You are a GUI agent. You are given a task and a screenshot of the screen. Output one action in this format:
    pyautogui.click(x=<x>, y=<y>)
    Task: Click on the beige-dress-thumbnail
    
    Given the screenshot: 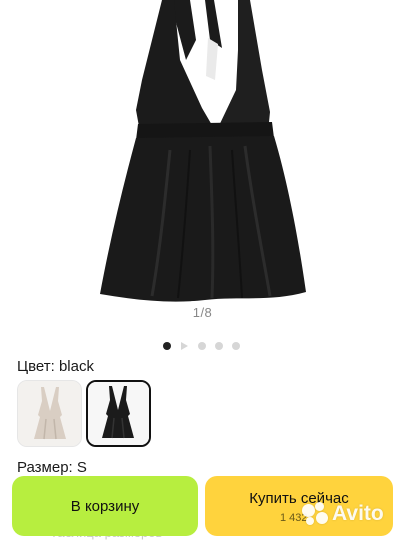 What is the action you would take?
    pyautogui.click(x=49, y=413)
    